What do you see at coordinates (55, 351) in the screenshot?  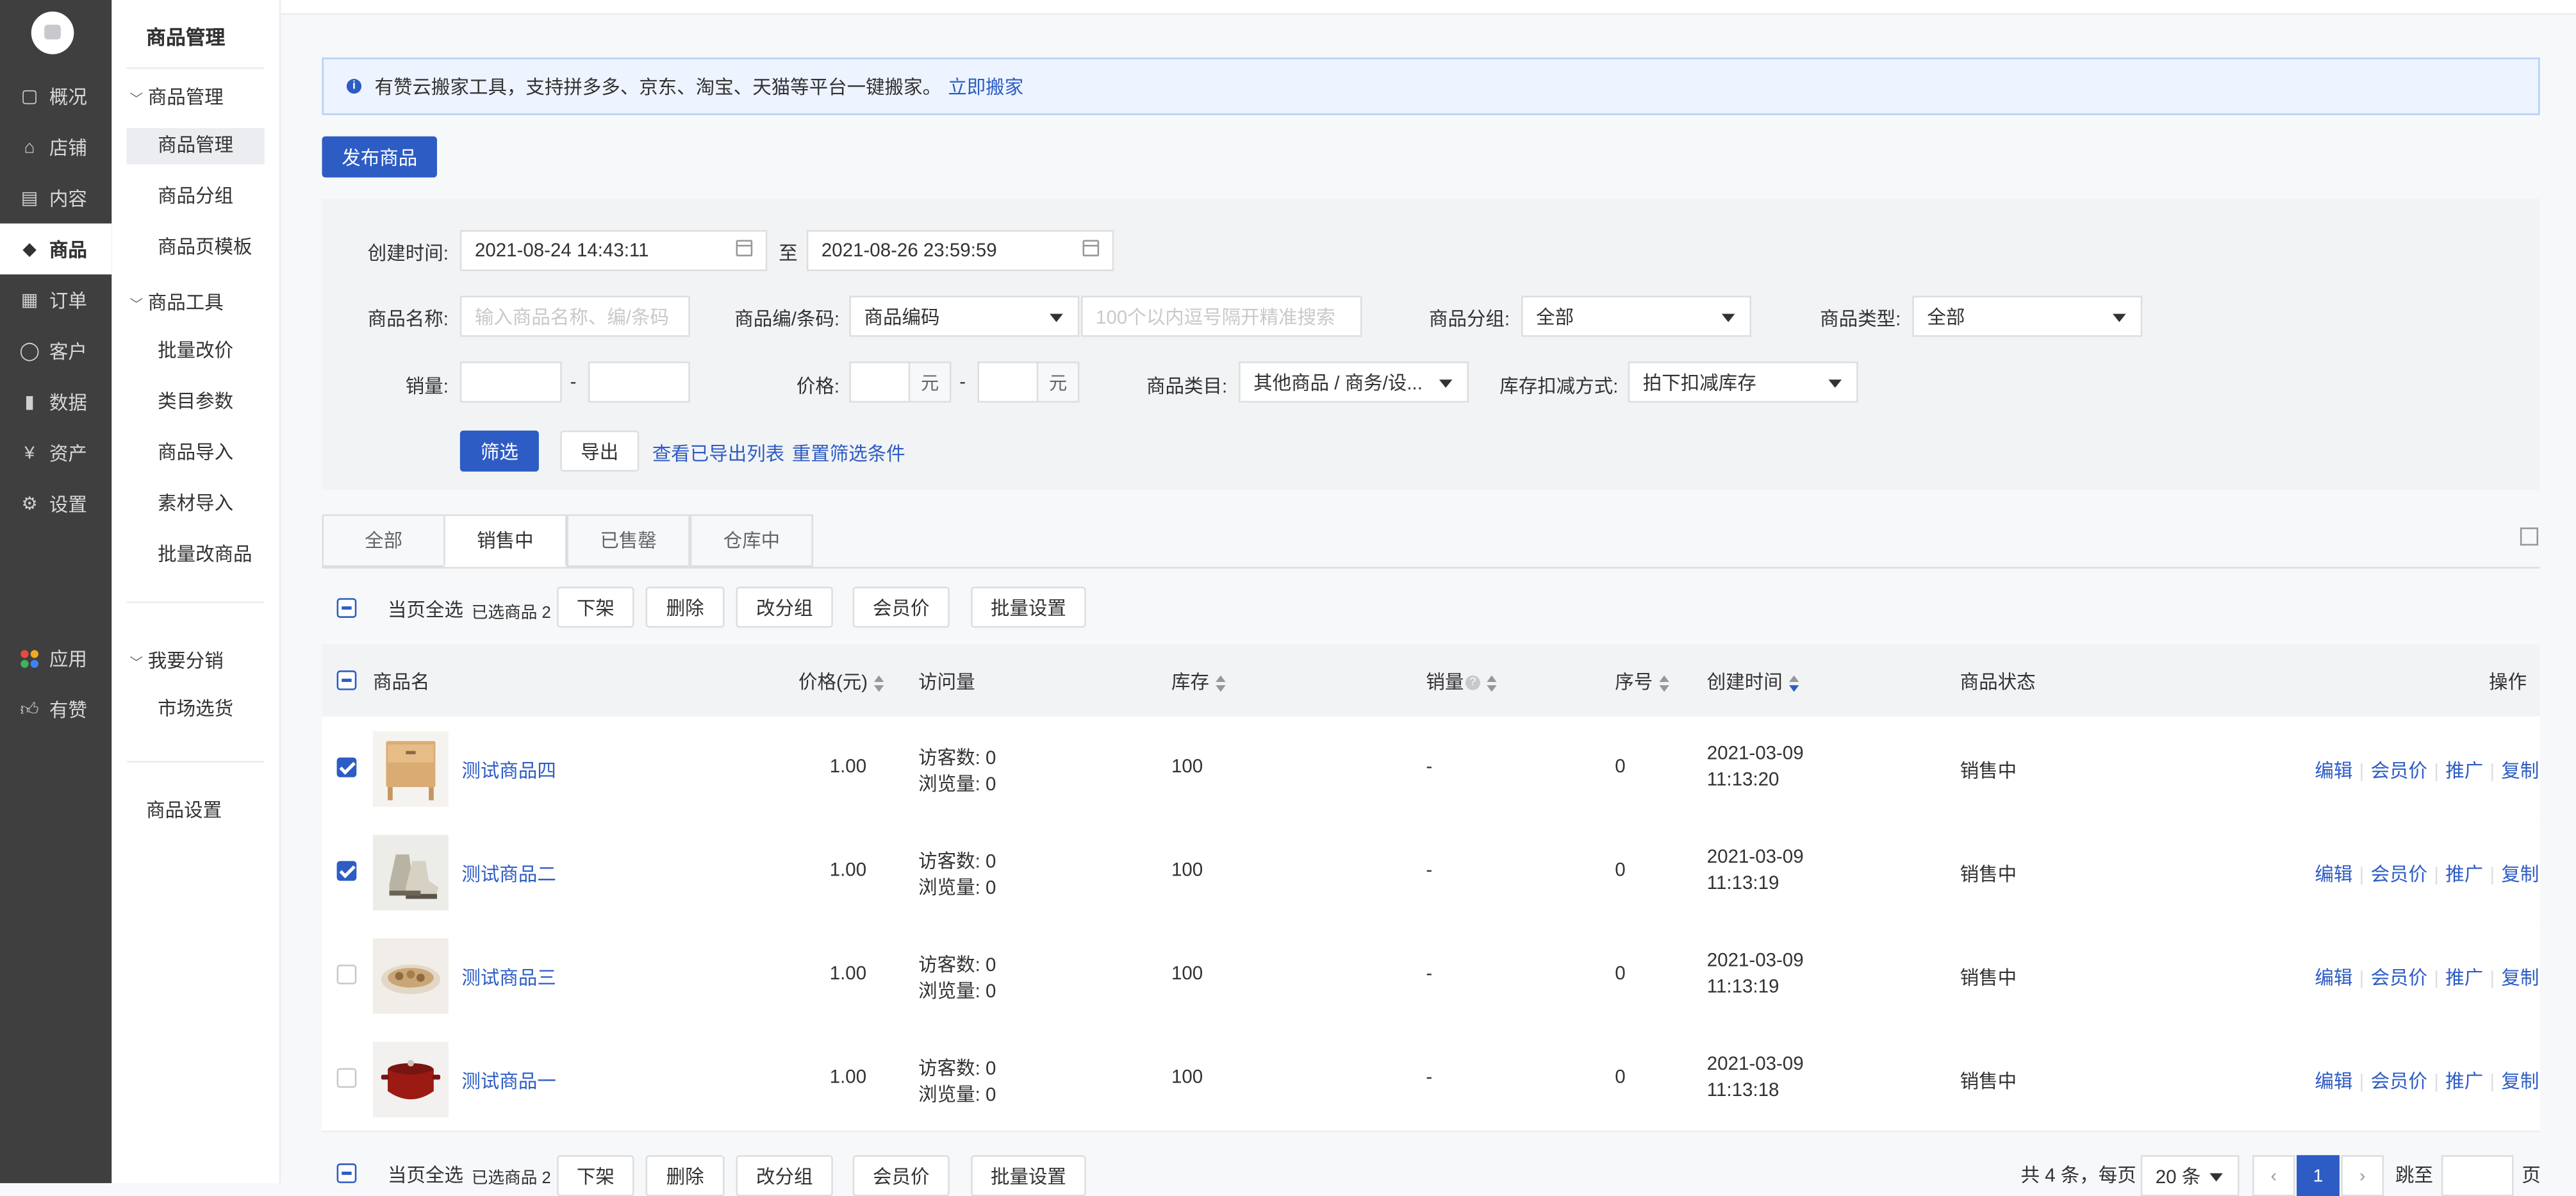 I see `nav-customers: ◯ 客户` at bounding box center [55, 351].